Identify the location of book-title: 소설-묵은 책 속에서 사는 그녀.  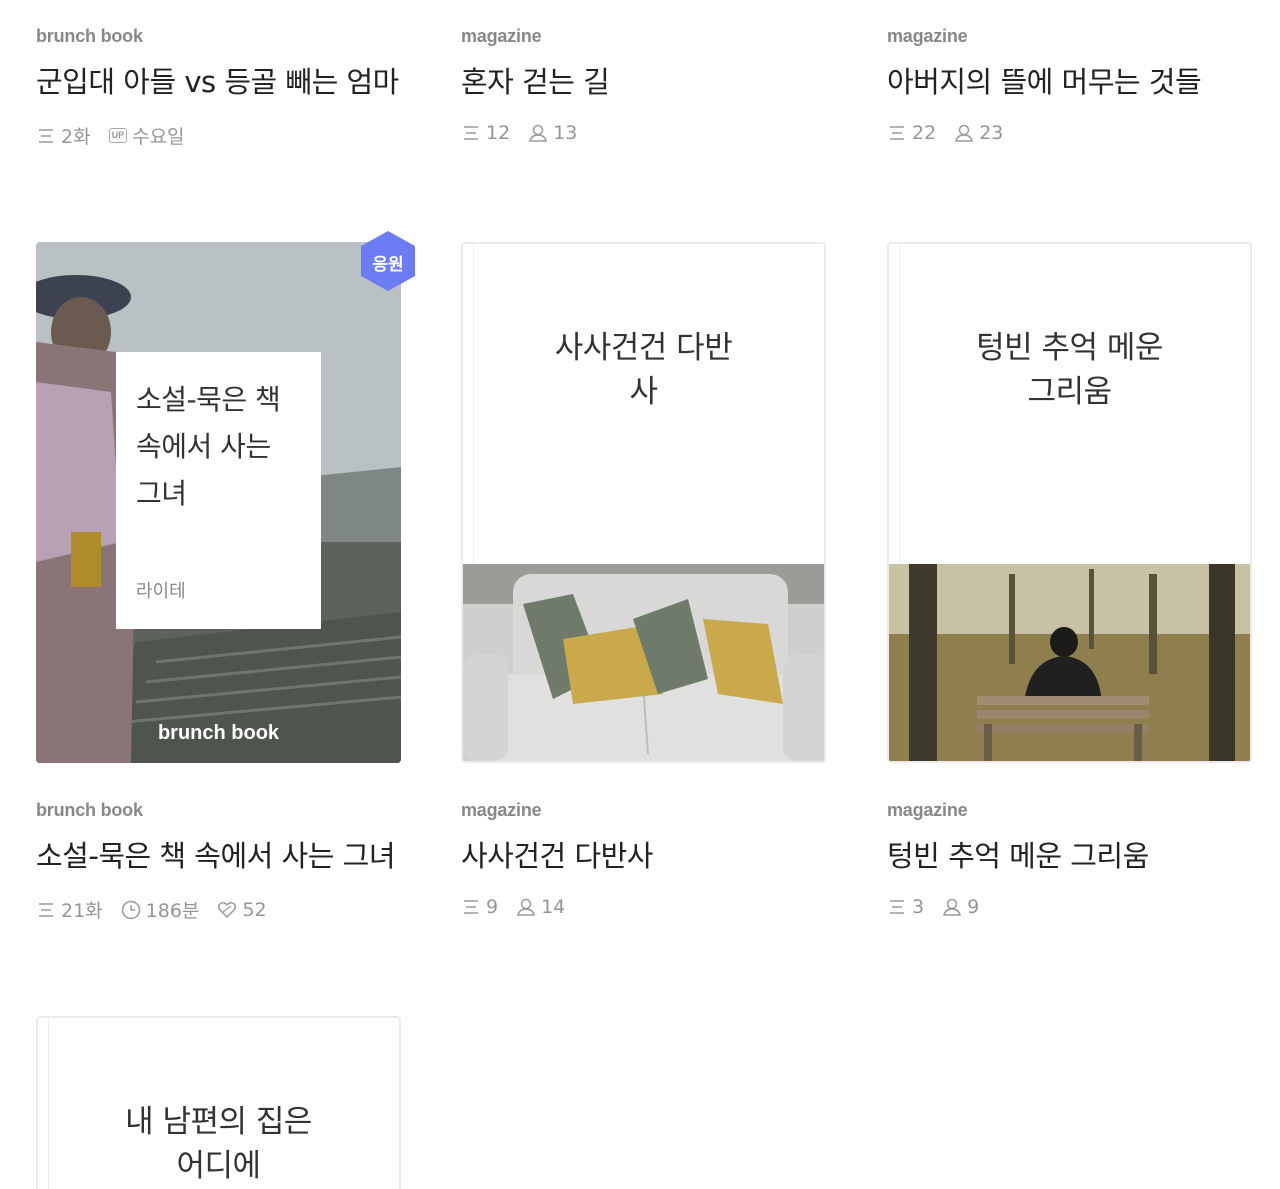
(221, 856).